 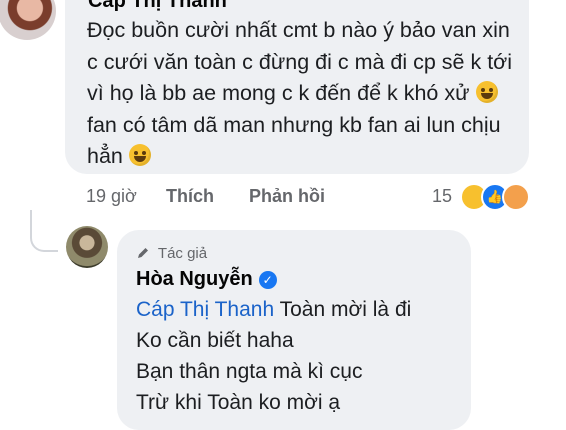 What do you see at coordinates (249, 371) in the screenshot?
I see `reply-line-3: Bạn thân ngta mà kì cục` at bounding box center [249, 371].